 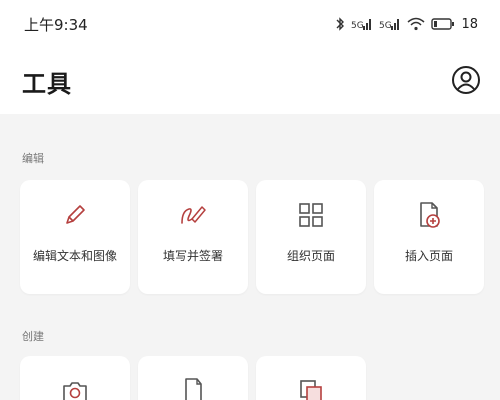 I want to click on tool-combine, so click(x=311, y=378).